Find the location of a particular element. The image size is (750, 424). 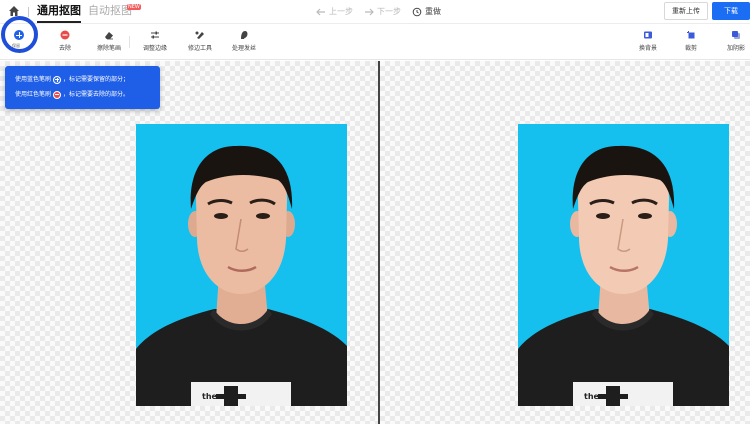

tooltip-text: 使用蓝色笔刷 is located at coordinates (33, 79).